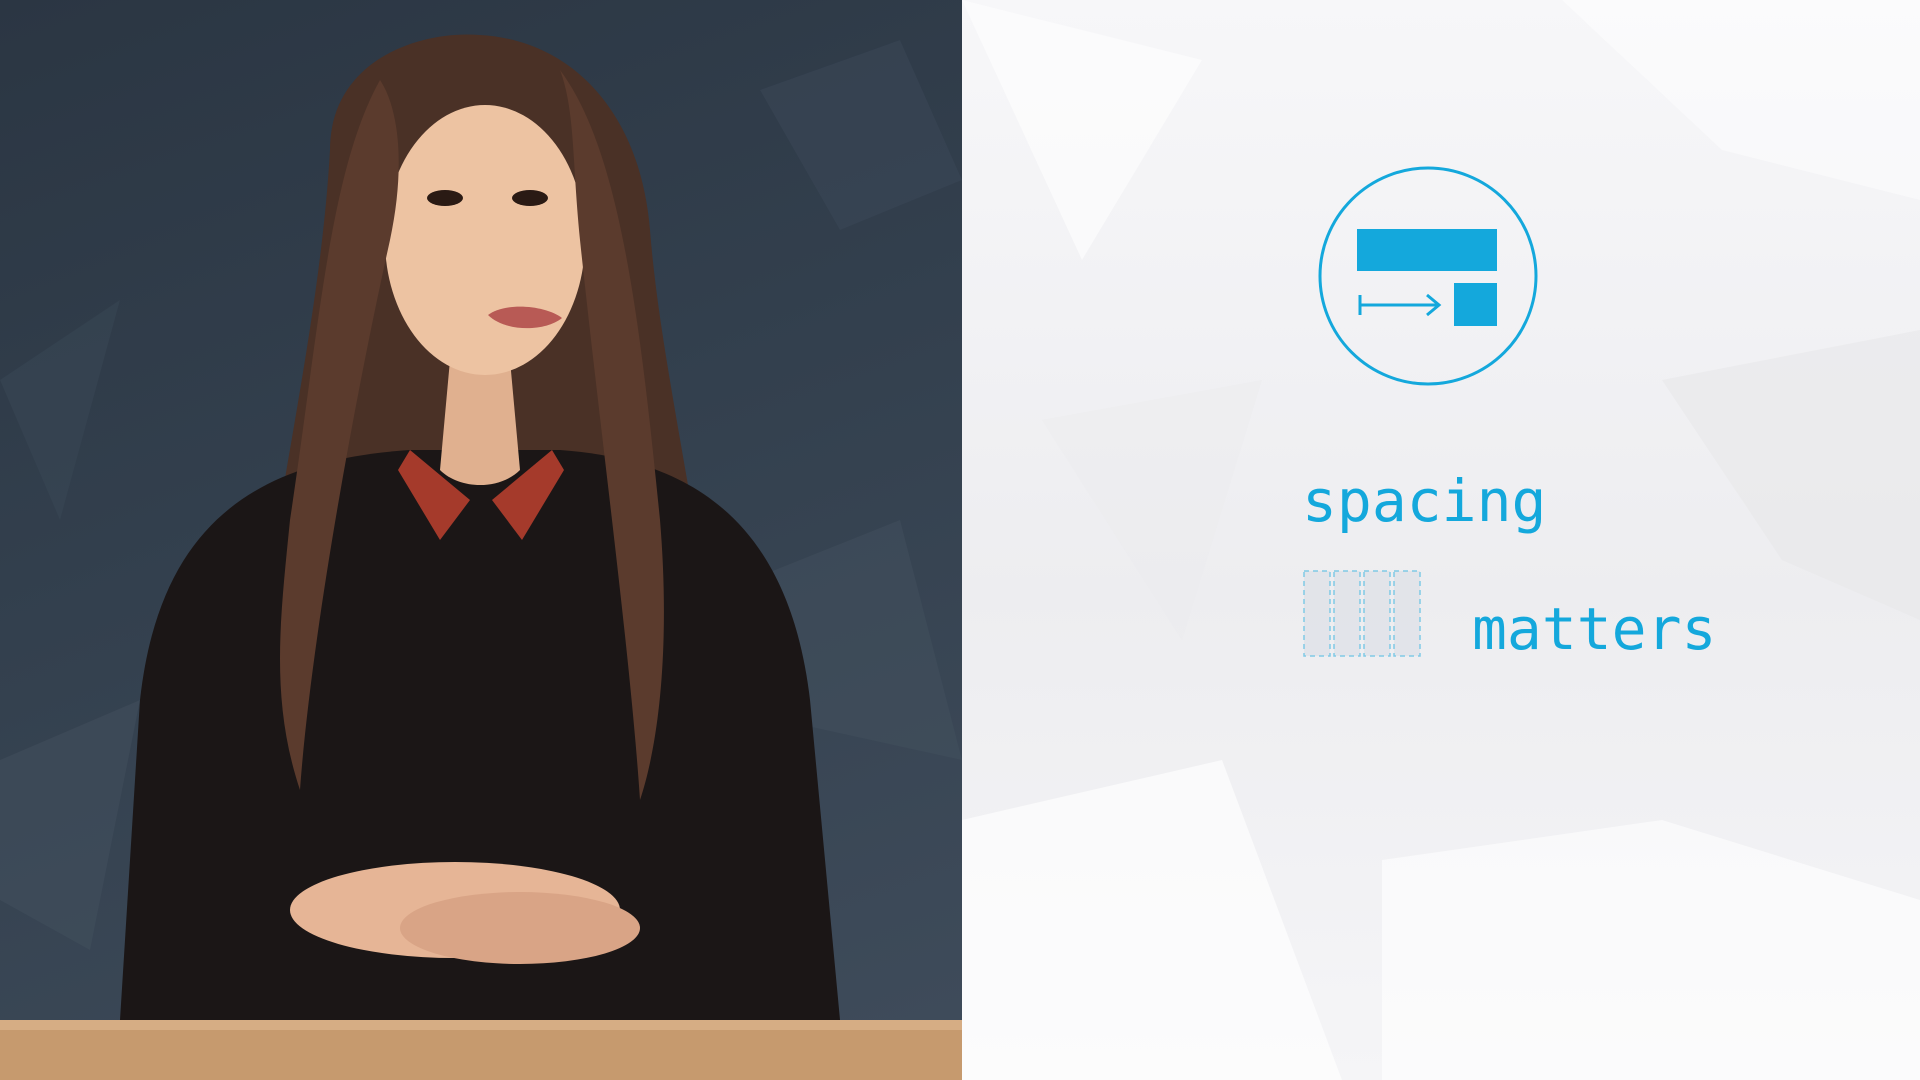 The image size is (1920, 1080). Describe the element at coordinates (1428, 276) in the screenshot. I see `spacing-indent-icon` at that location.